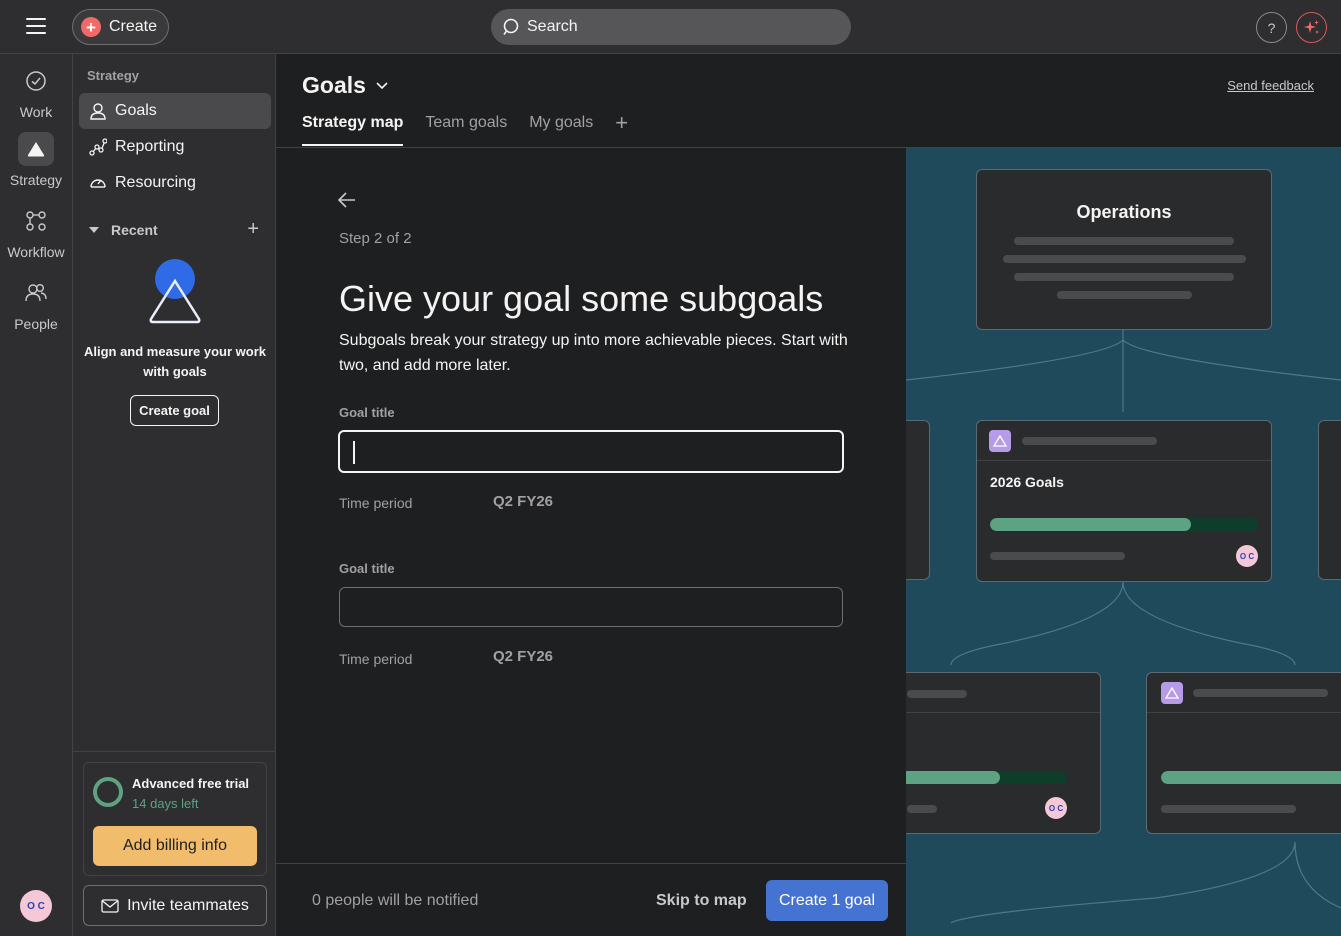 The width and height of the screenshot is (1341, 936). What do you see at coordinates (1124, 501) in the screenshot?
I see `goal-card-2026: 2026 Goals O C` at bounding box center [1124, 501].